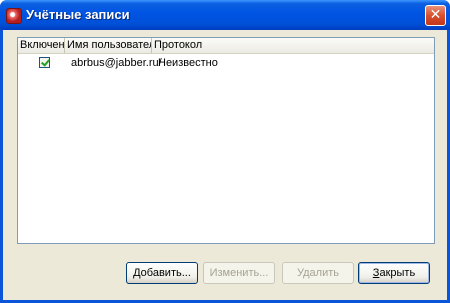  I want to click on protocol-cell: Неизвестно, so click(188, 63).